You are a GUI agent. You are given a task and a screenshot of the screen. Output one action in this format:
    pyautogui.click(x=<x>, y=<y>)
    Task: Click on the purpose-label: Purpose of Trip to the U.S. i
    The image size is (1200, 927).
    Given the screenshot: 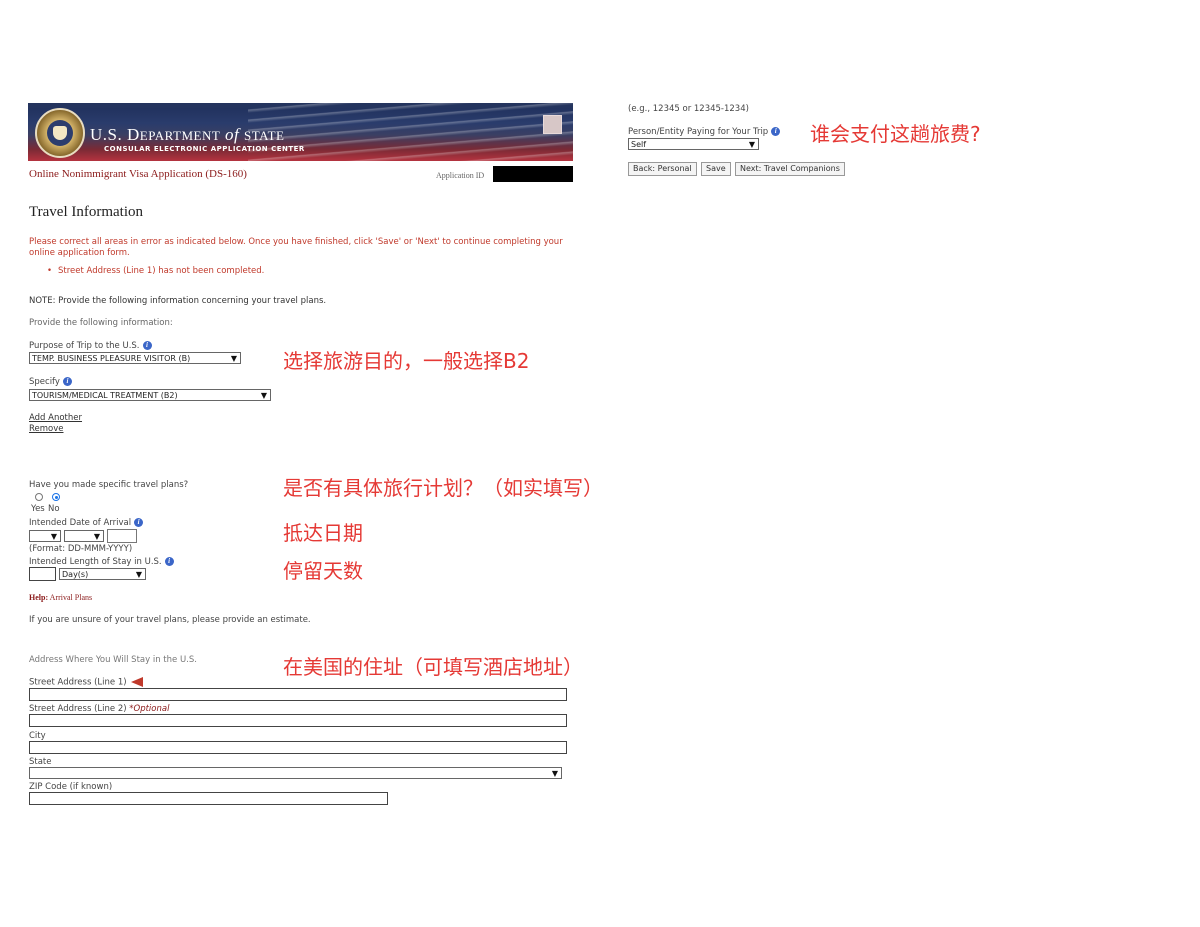 What is the action you would take?
    pyautogui.click(x=90, y=346)
    